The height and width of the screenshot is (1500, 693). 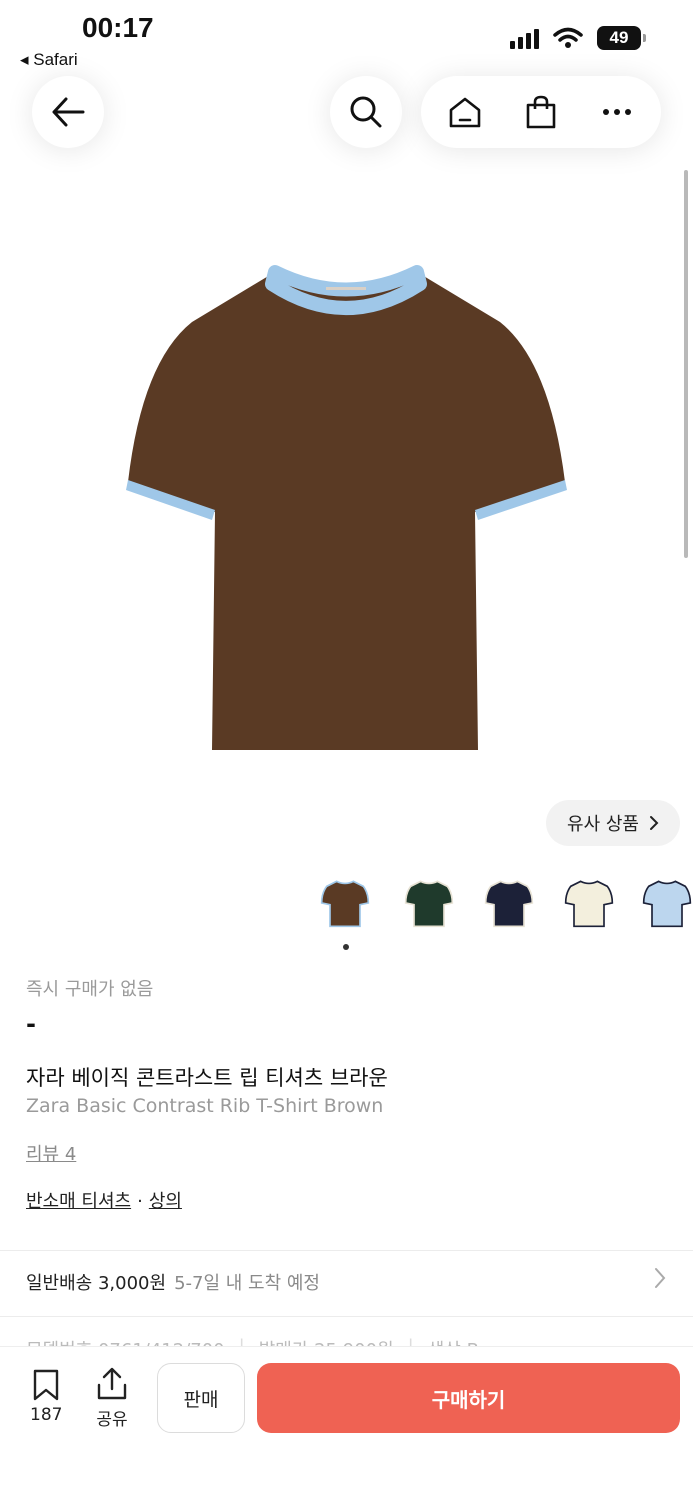 I want to click on status-time: 00:17, so click(x=118, y=27).